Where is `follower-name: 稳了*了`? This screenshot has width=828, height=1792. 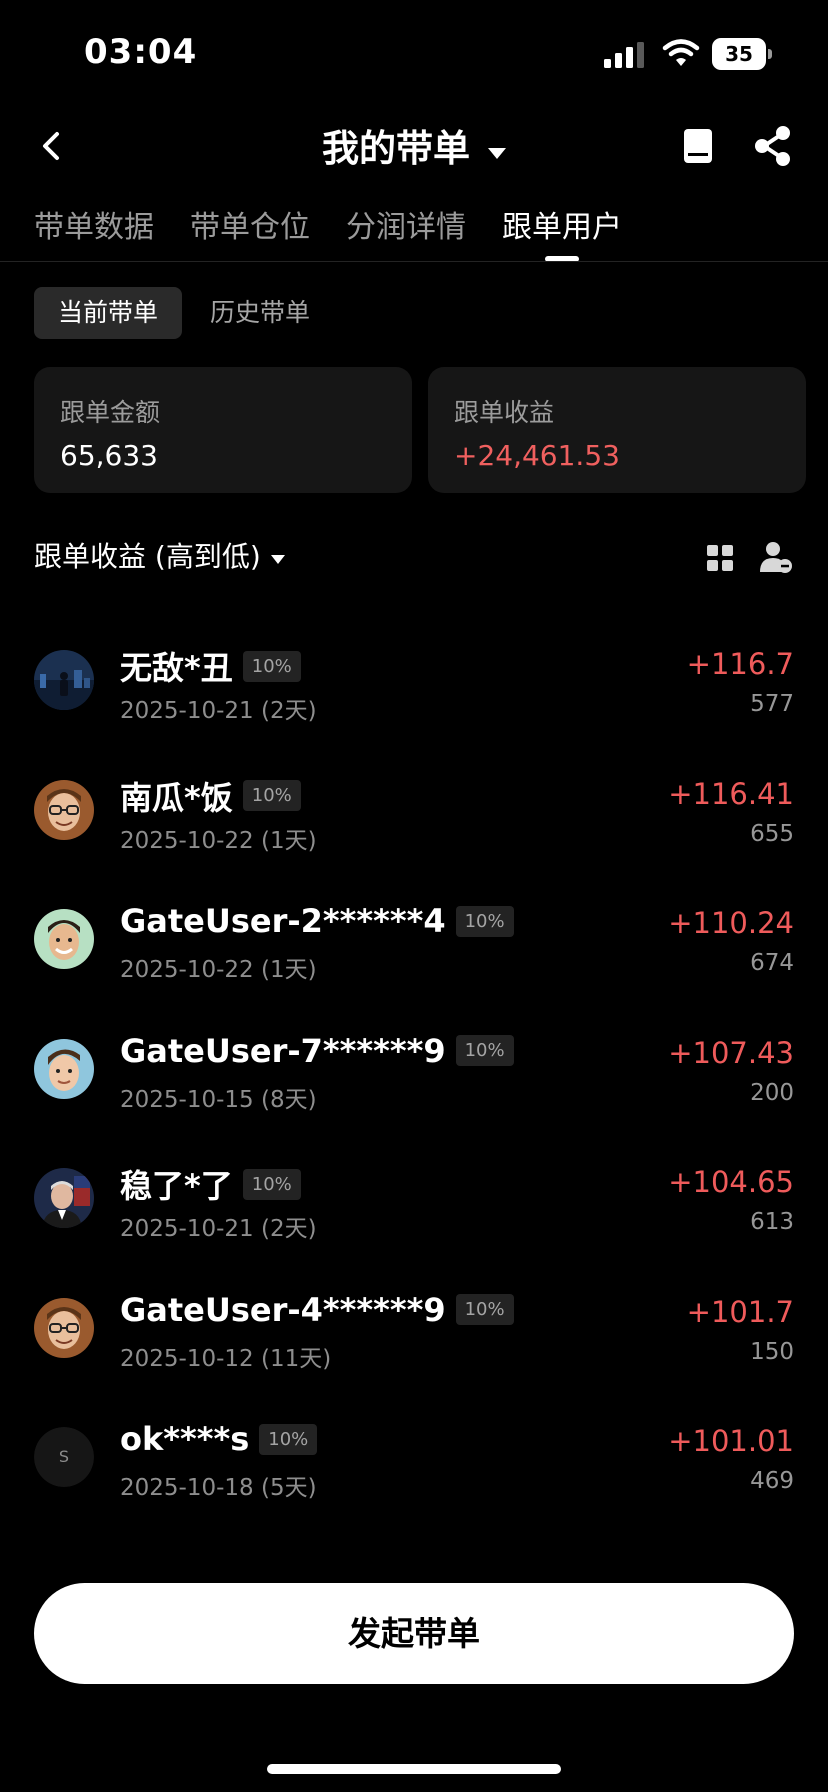 follower-name: 稳了*了 is located at coordinates (176, 1186).